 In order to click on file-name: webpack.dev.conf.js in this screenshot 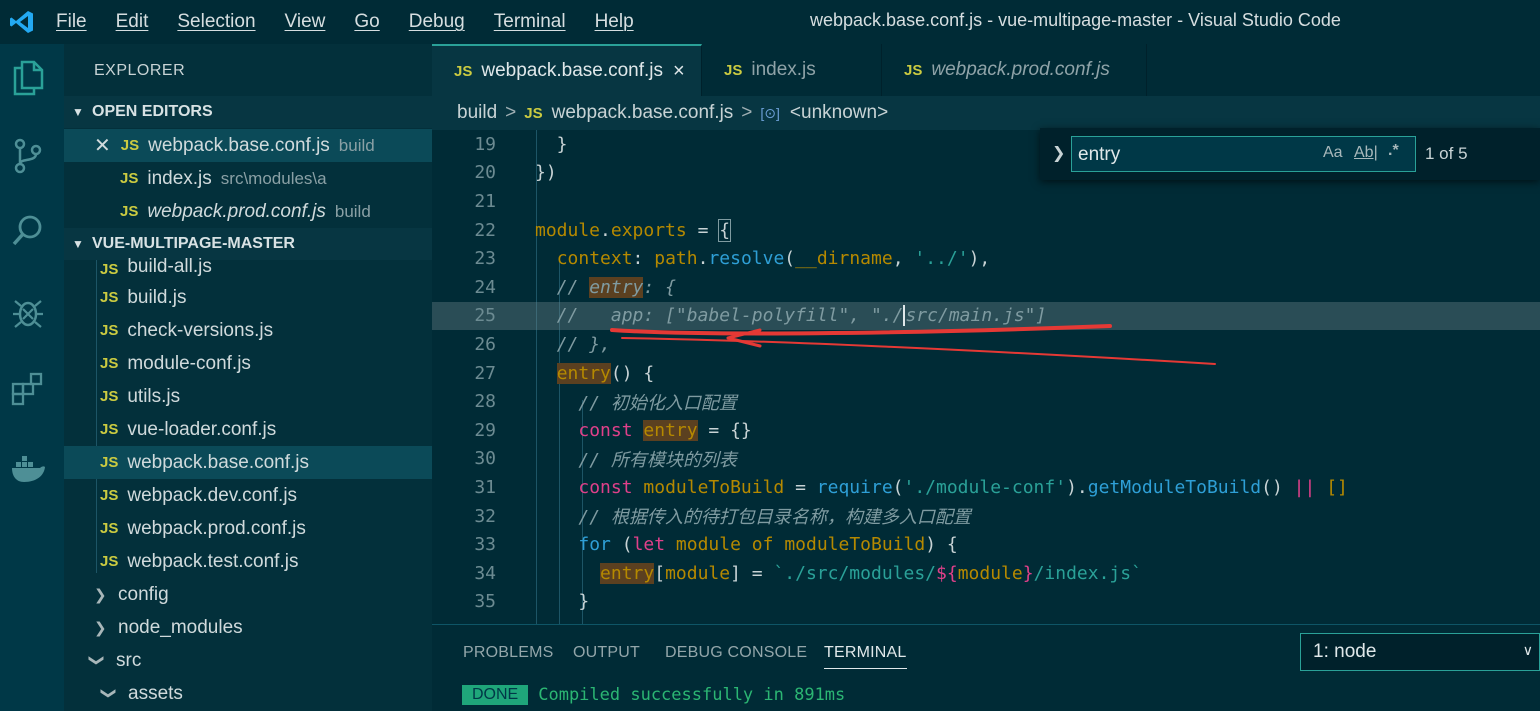, I will do `click(212, 495)`.